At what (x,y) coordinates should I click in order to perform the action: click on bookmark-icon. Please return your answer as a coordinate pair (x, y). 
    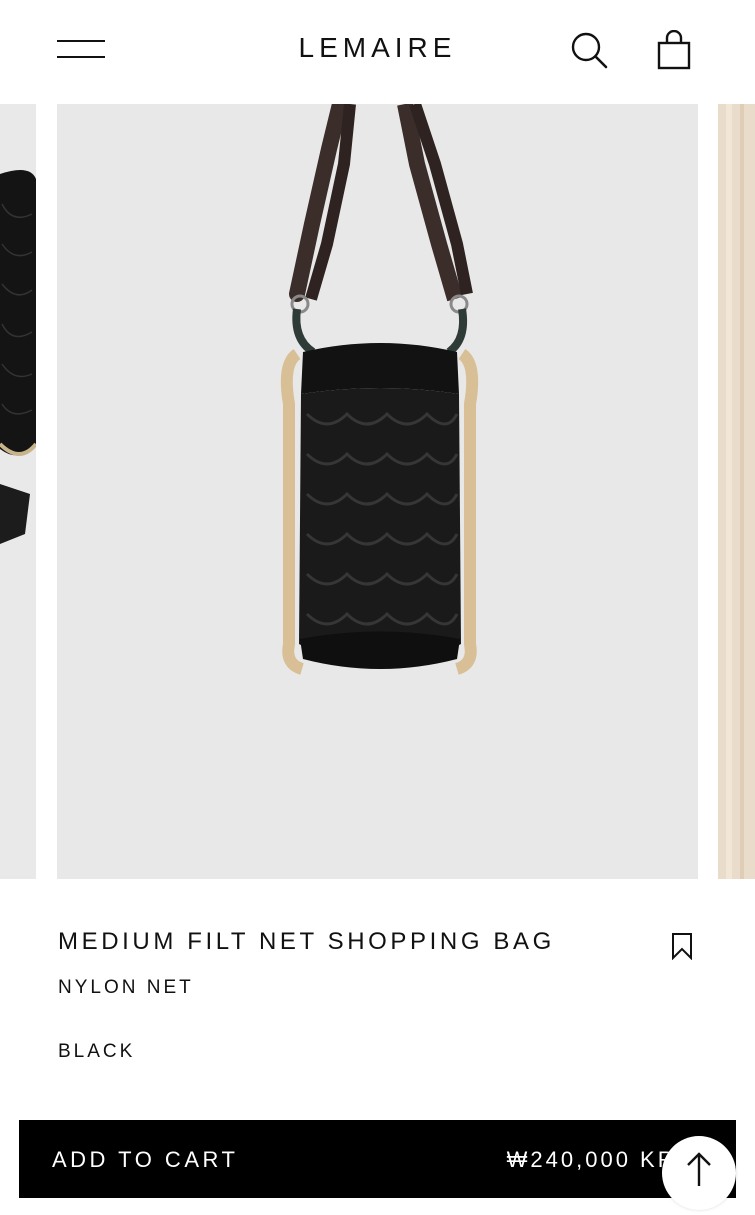
    Looking at the image, I should click on (682, 946).